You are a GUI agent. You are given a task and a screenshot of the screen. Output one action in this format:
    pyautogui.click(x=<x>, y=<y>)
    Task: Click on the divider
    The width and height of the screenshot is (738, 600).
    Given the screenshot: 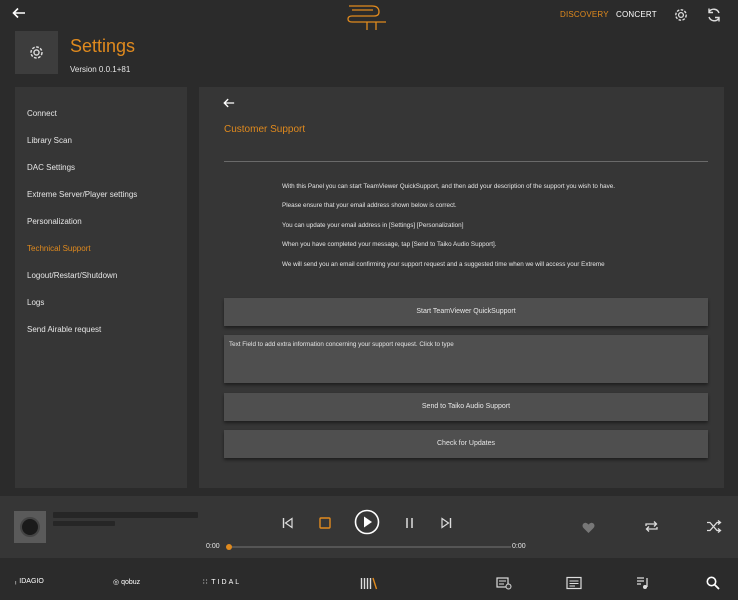 What is the action you would take?
    pyautogui.click(x=466, y=161)
    